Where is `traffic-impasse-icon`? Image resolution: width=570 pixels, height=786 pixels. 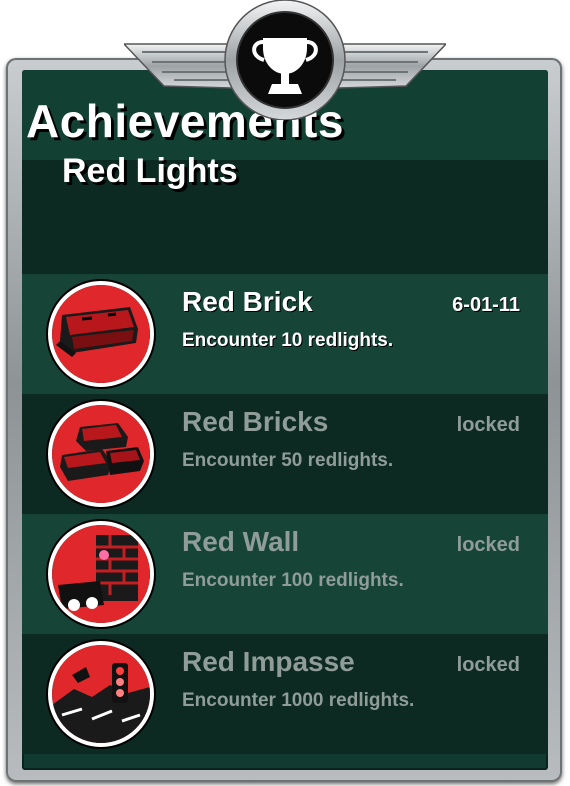 traffic-impasse-icon is located at coordinates (101, 694).